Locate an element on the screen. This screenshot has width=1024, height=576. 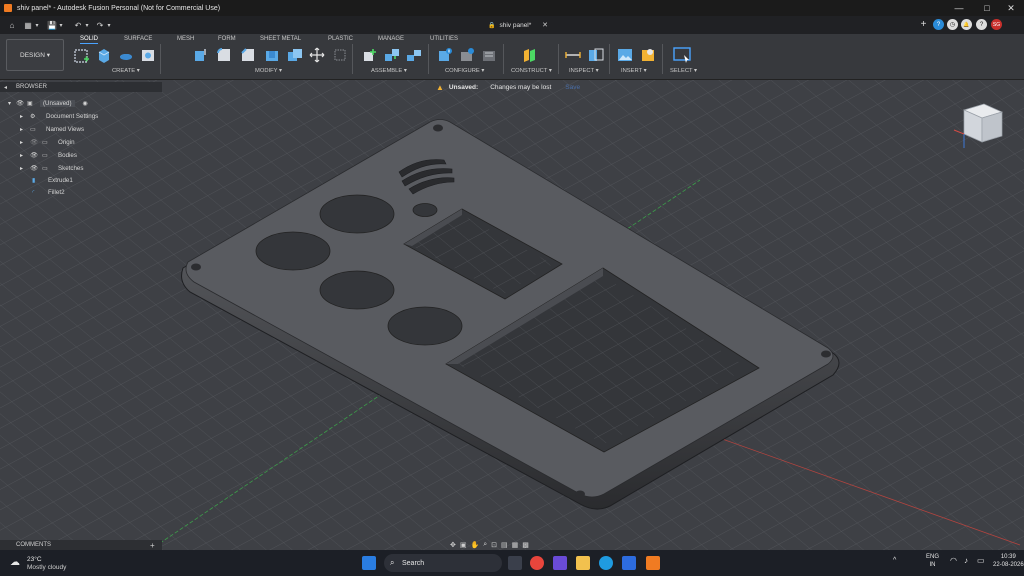
offset-plane-icon is located at coordinates (530, 55).